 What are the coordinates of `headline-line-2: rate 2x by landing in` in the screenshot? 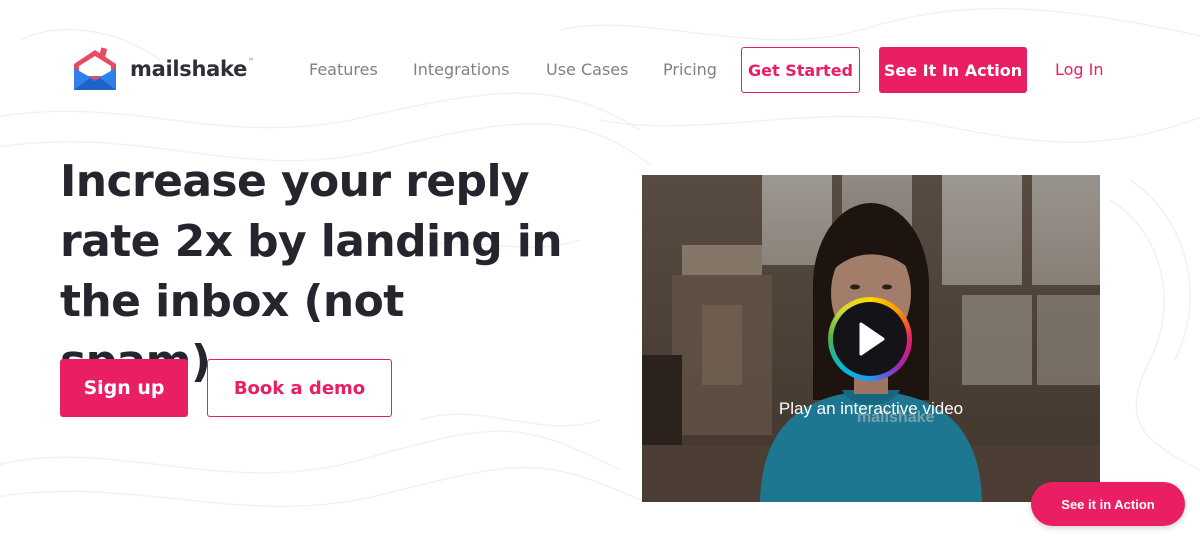 It's located at (311, 241).